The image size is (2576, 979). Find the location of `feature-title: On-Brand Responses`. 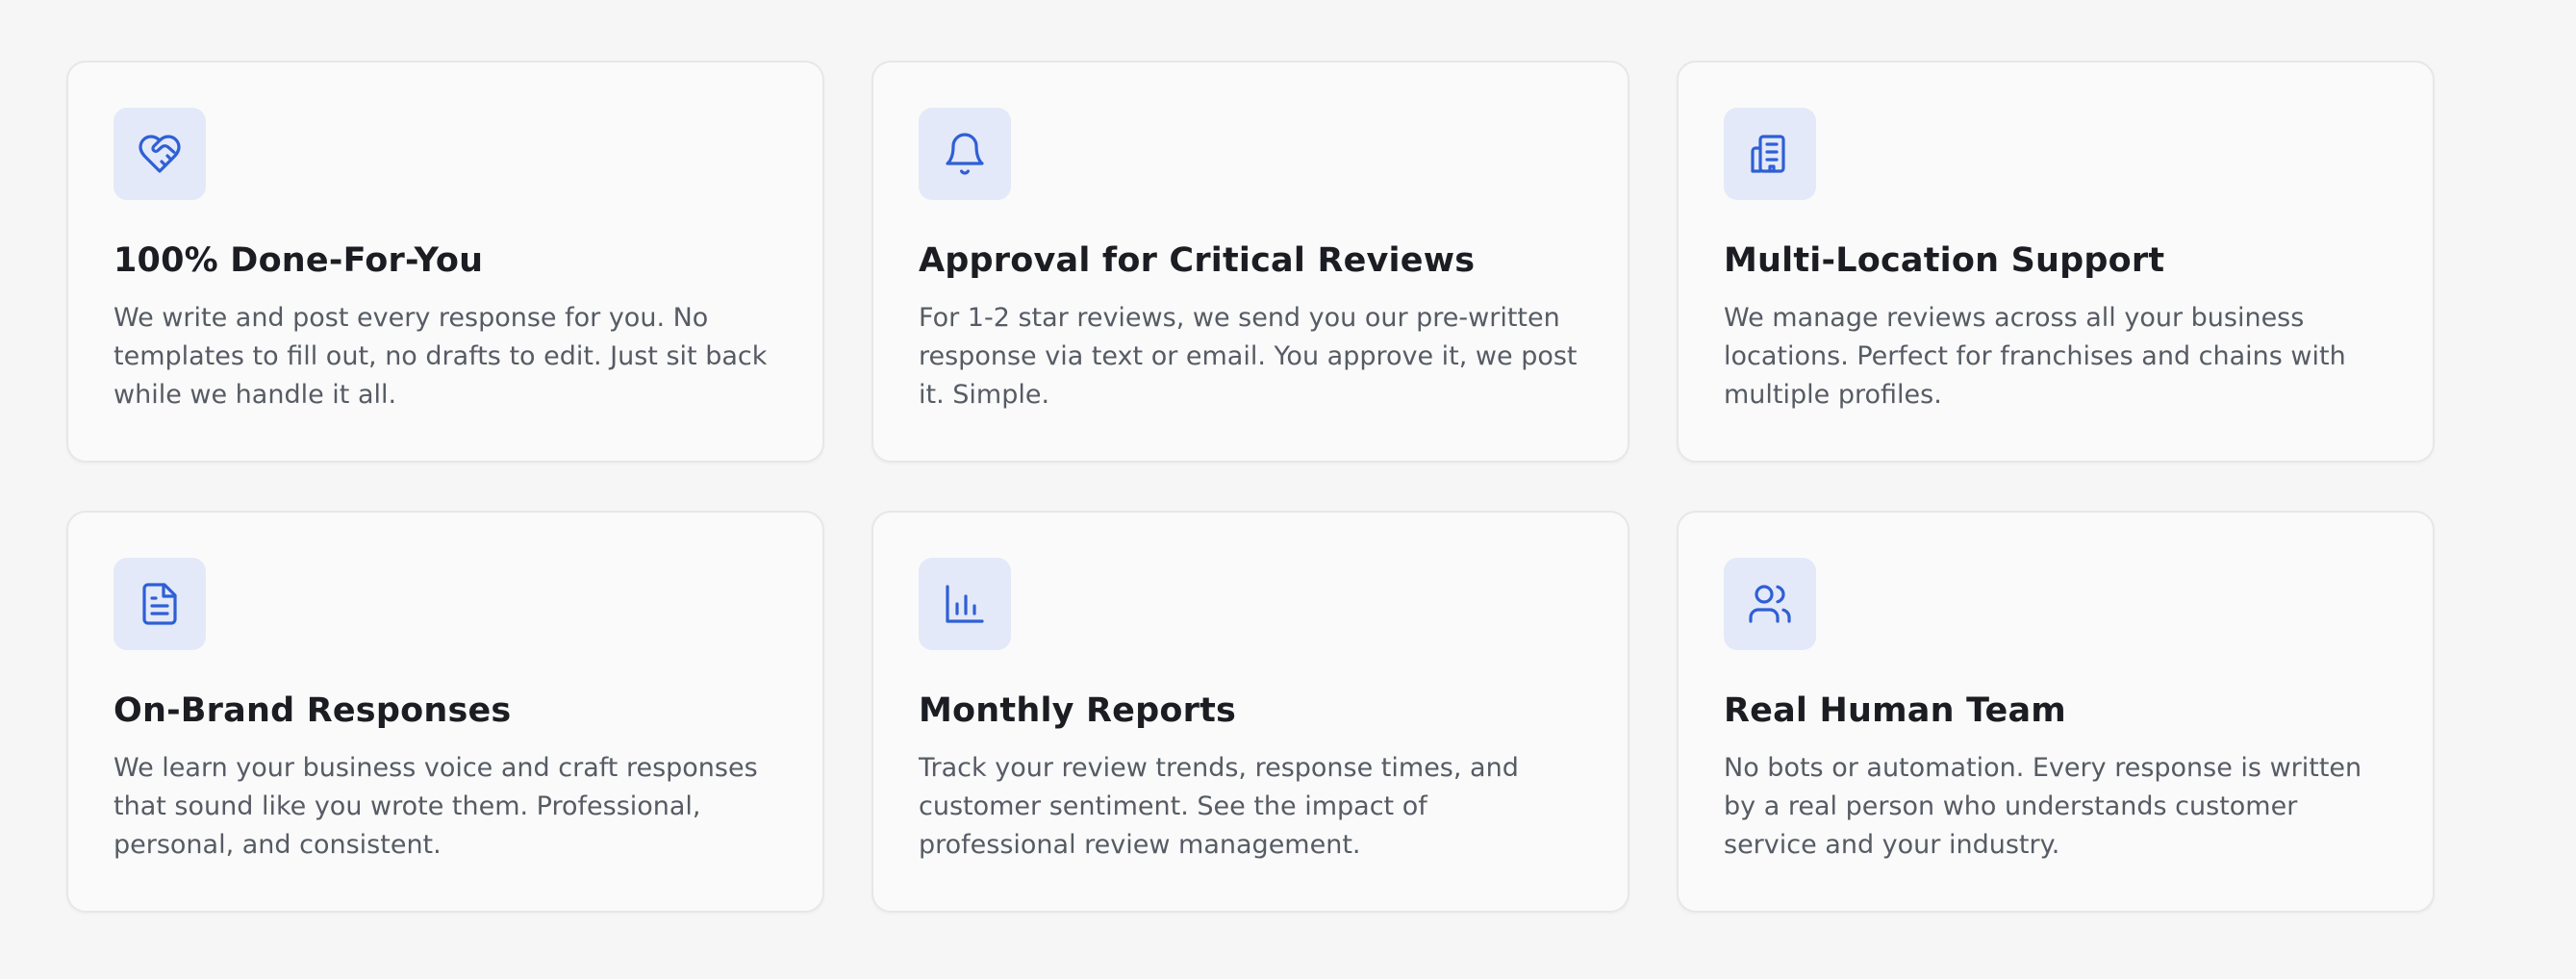

feature-title: On-Brand Responses is located at coordinates (313, 710).